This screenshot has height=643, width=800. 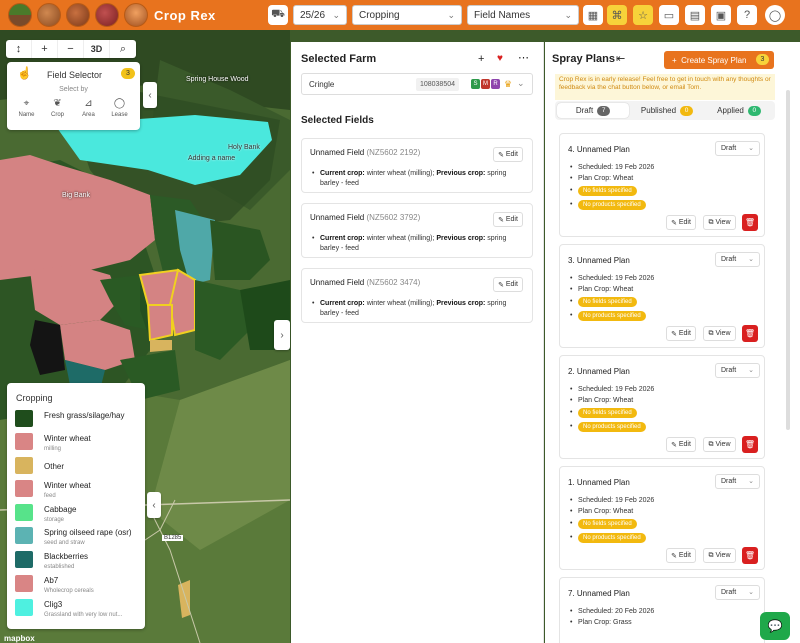 What do you see at coordinates (54, 585) in the screenshot?
I see `legend-item: Ab7 Wholecrop cereals` at bounding box center [54, 585].